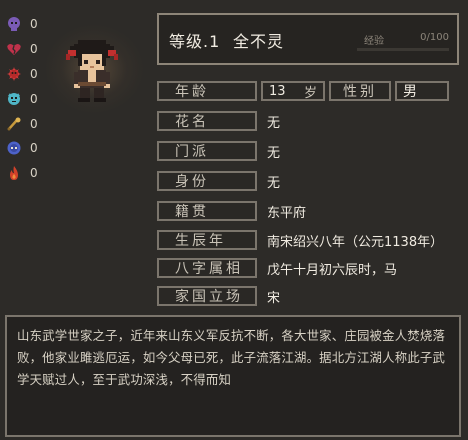 This screenshot has width=468, height=440. What do you see at coordinates (14, 49) in the screenshot?
I see `broken-heart-icon` at bounding box center [14, 49].